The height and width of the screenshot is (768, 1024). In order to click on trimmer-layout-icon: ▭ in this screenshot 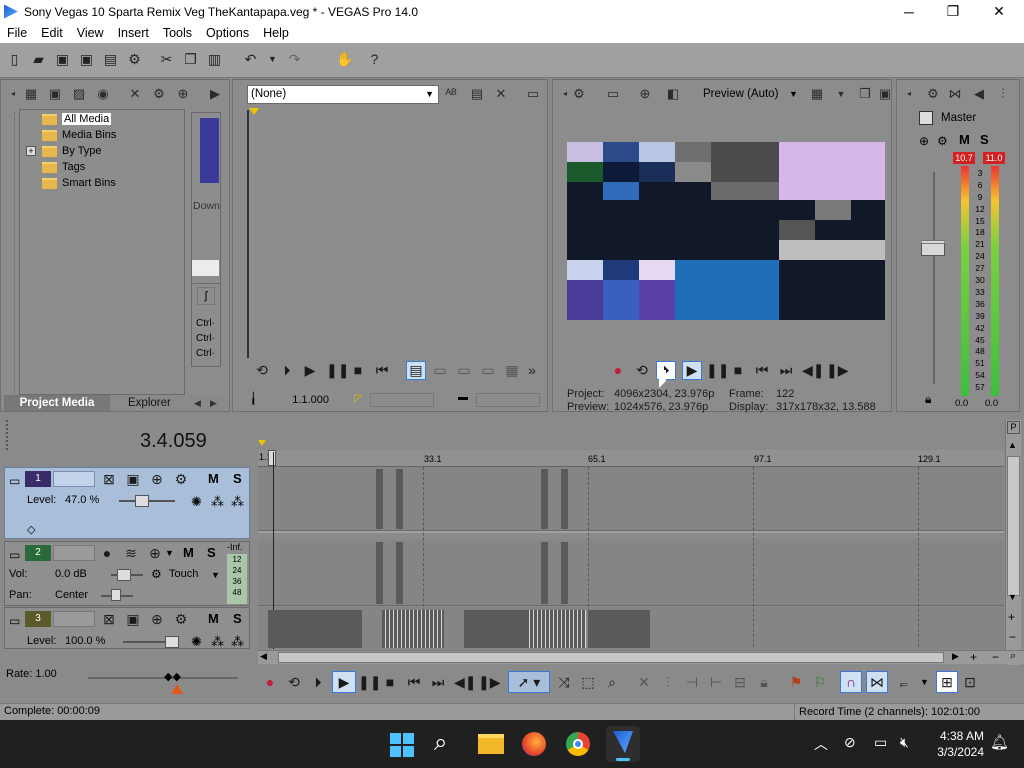, I will do `click(533, 94)`.